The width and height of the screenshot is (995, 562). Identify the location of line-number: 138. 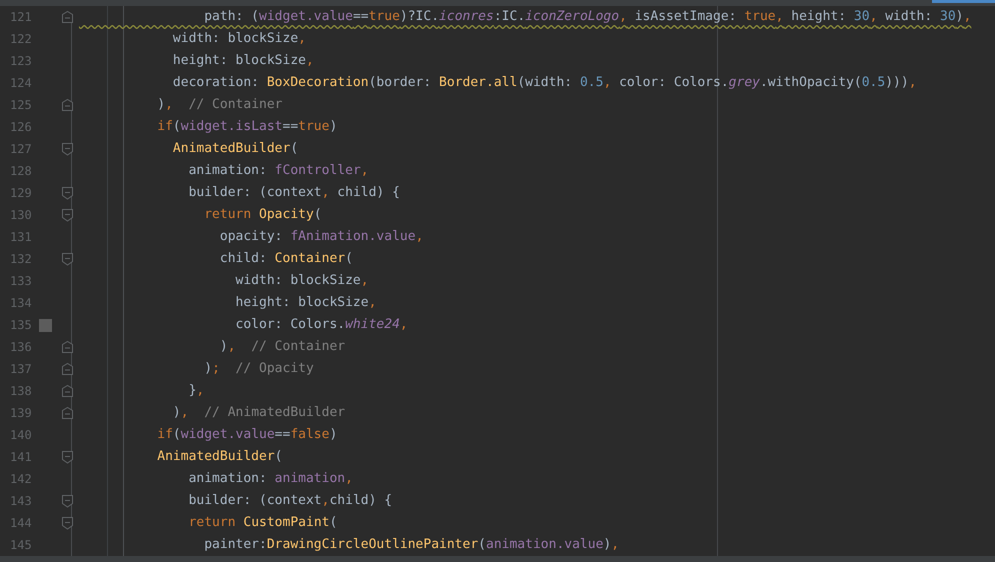
(21, 391).